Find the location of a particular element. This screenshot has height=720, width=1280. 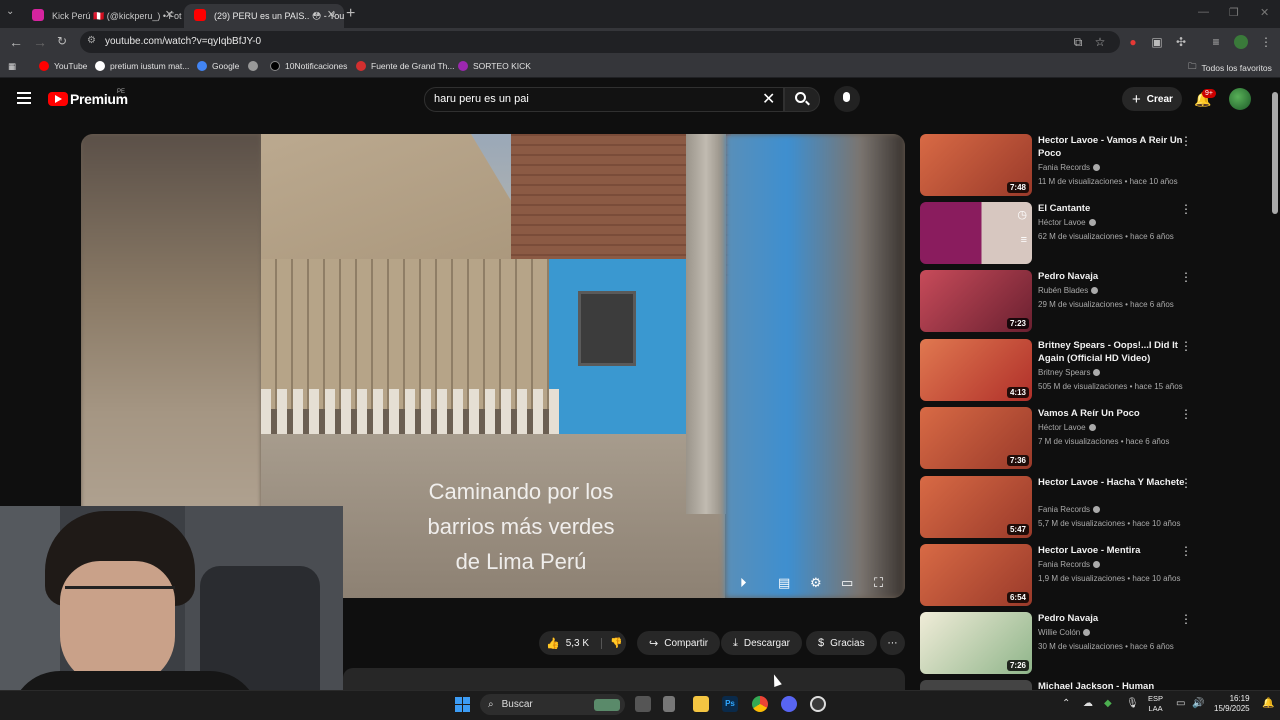

subtitles-icon: ▤ is located at coordinates (784, 583).